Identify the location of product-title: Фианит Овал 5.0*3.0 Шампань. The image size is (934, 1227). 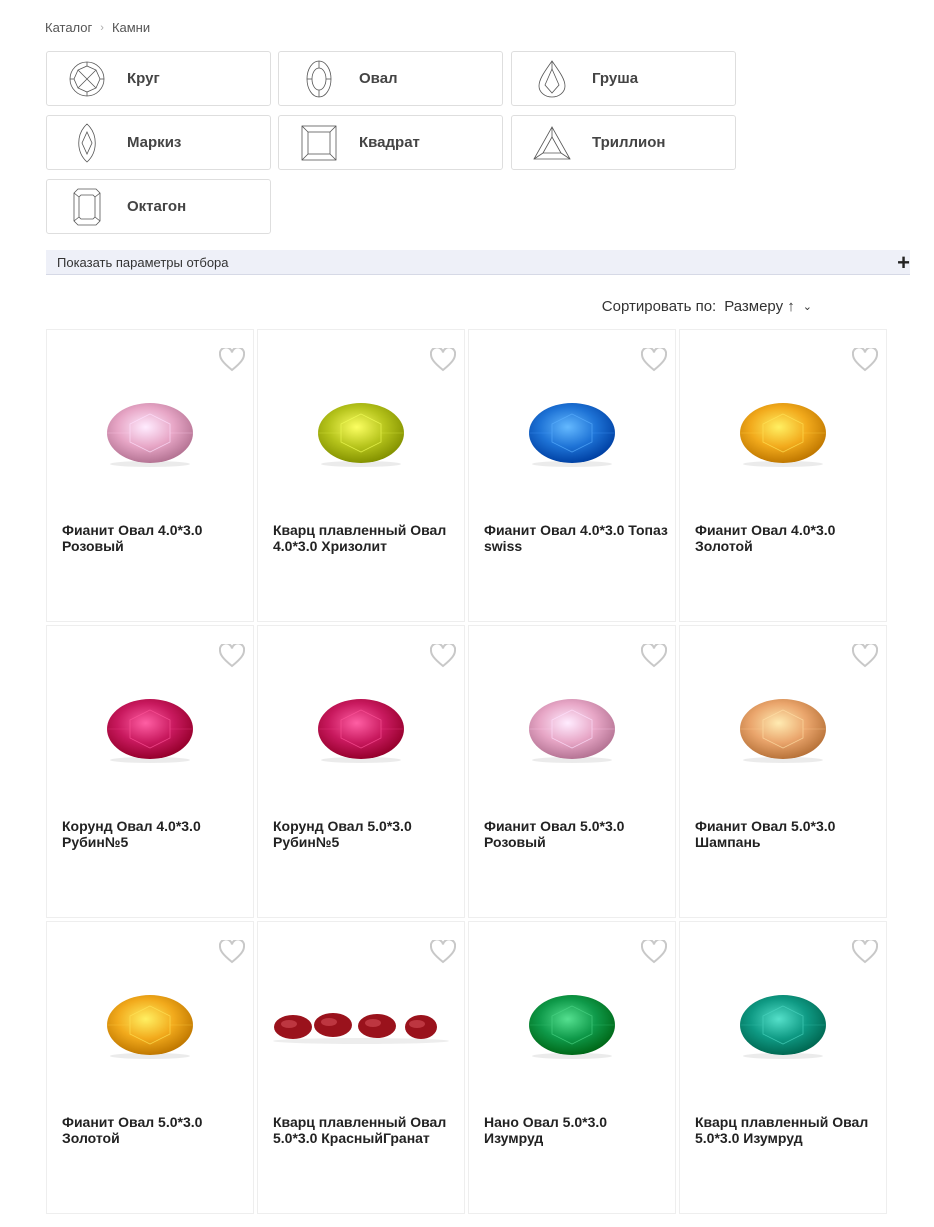
(787, 834).